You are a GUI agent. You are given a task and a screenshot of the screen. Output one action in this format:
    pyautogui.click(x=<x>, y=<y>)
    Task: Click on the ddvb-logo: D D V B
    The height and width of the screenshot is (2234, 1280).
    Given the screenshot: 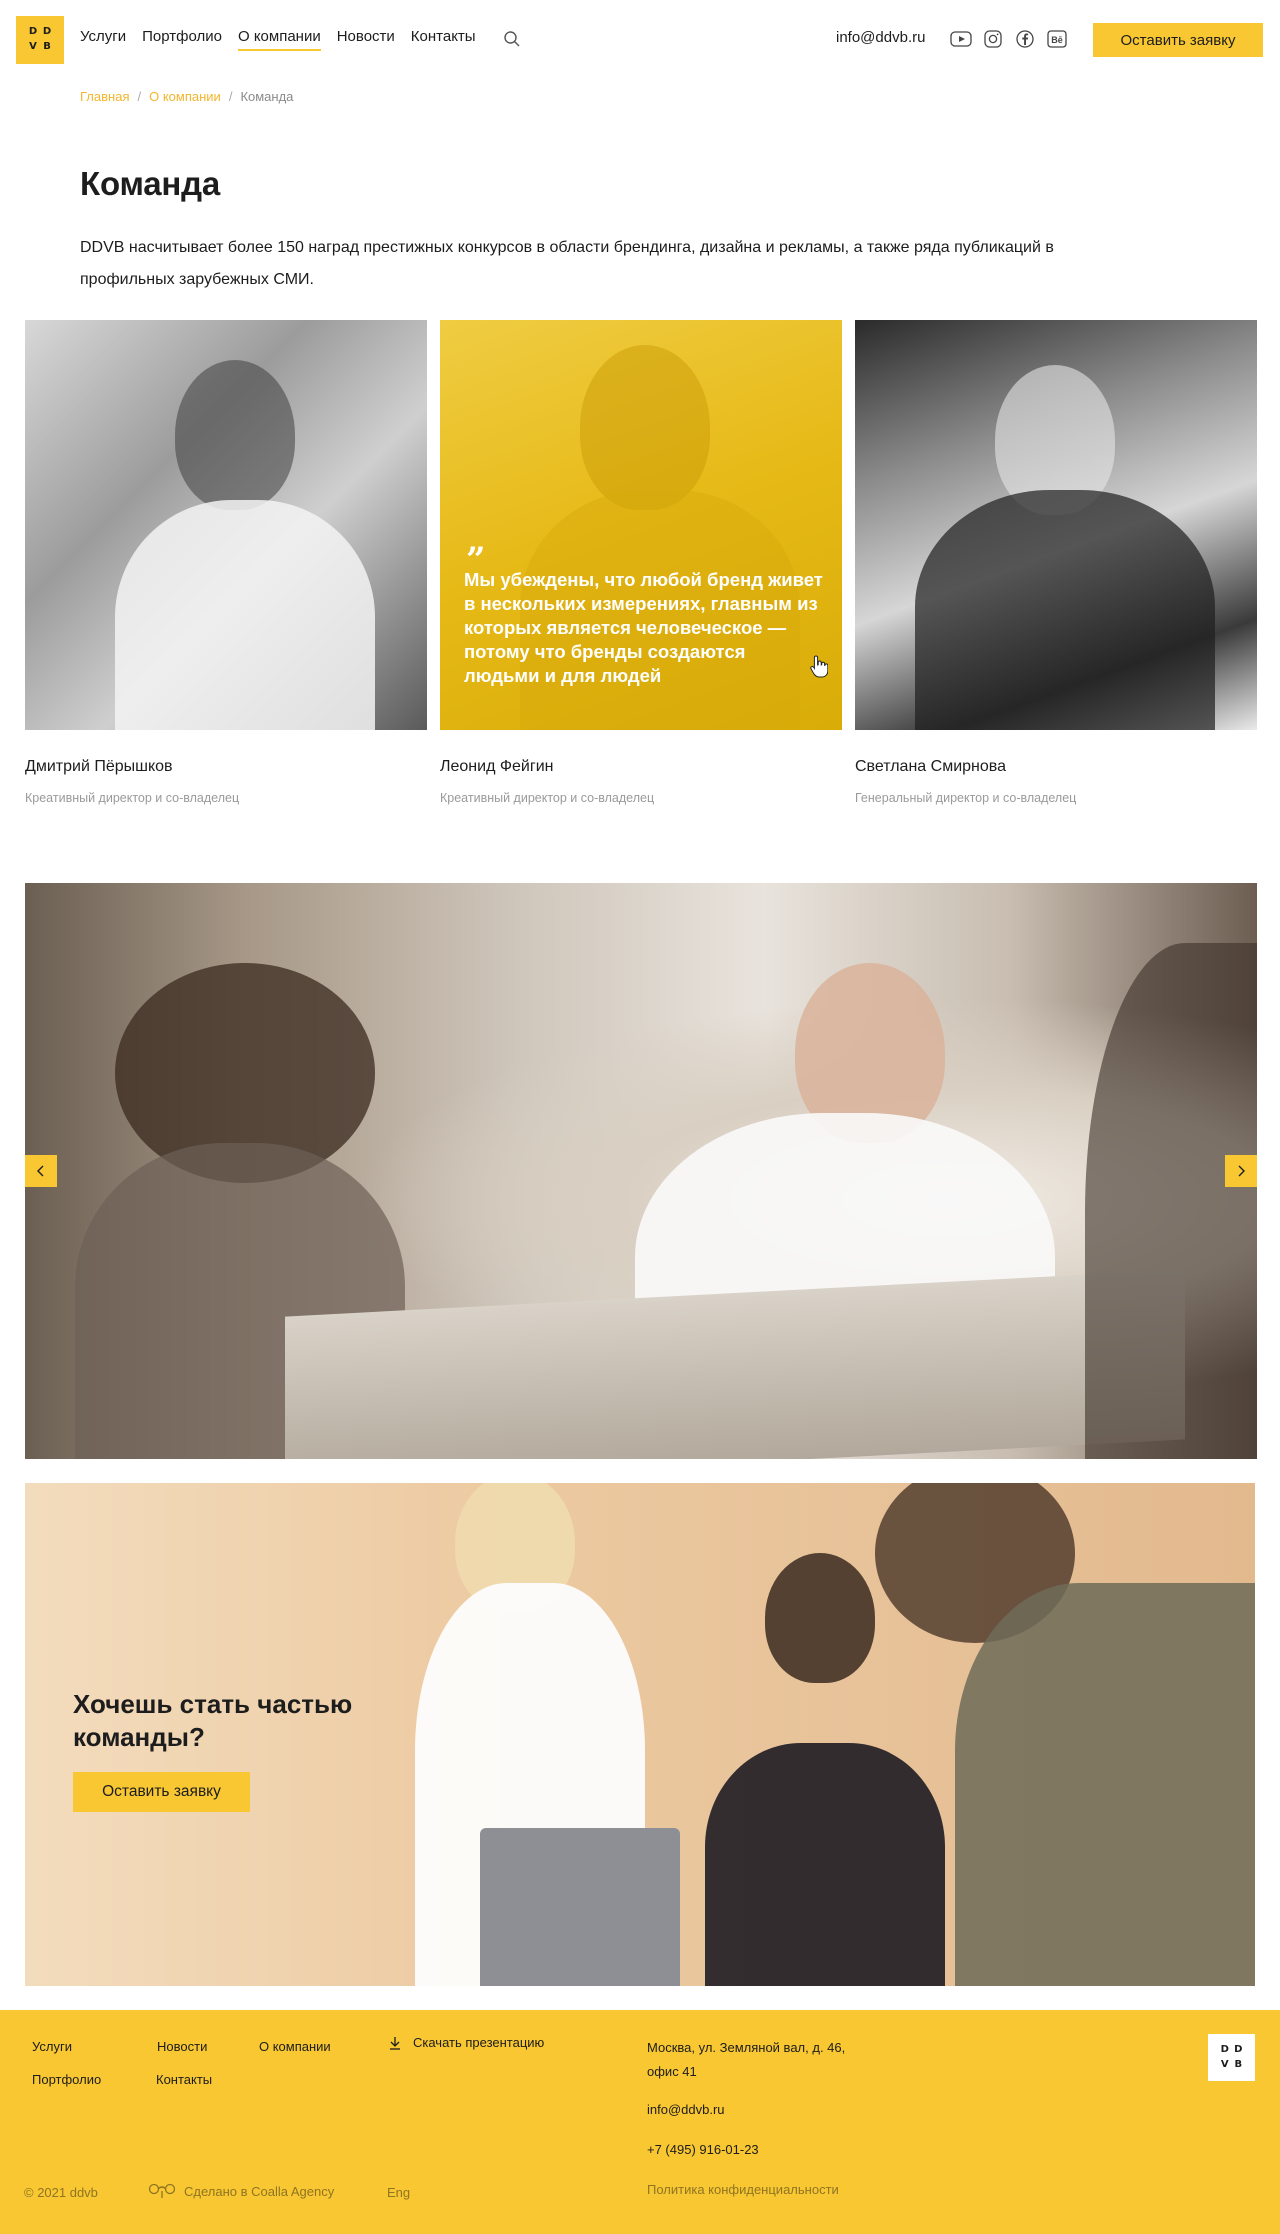 What is the action you would take?
    pyautogui.click(x=40, y=40)
    